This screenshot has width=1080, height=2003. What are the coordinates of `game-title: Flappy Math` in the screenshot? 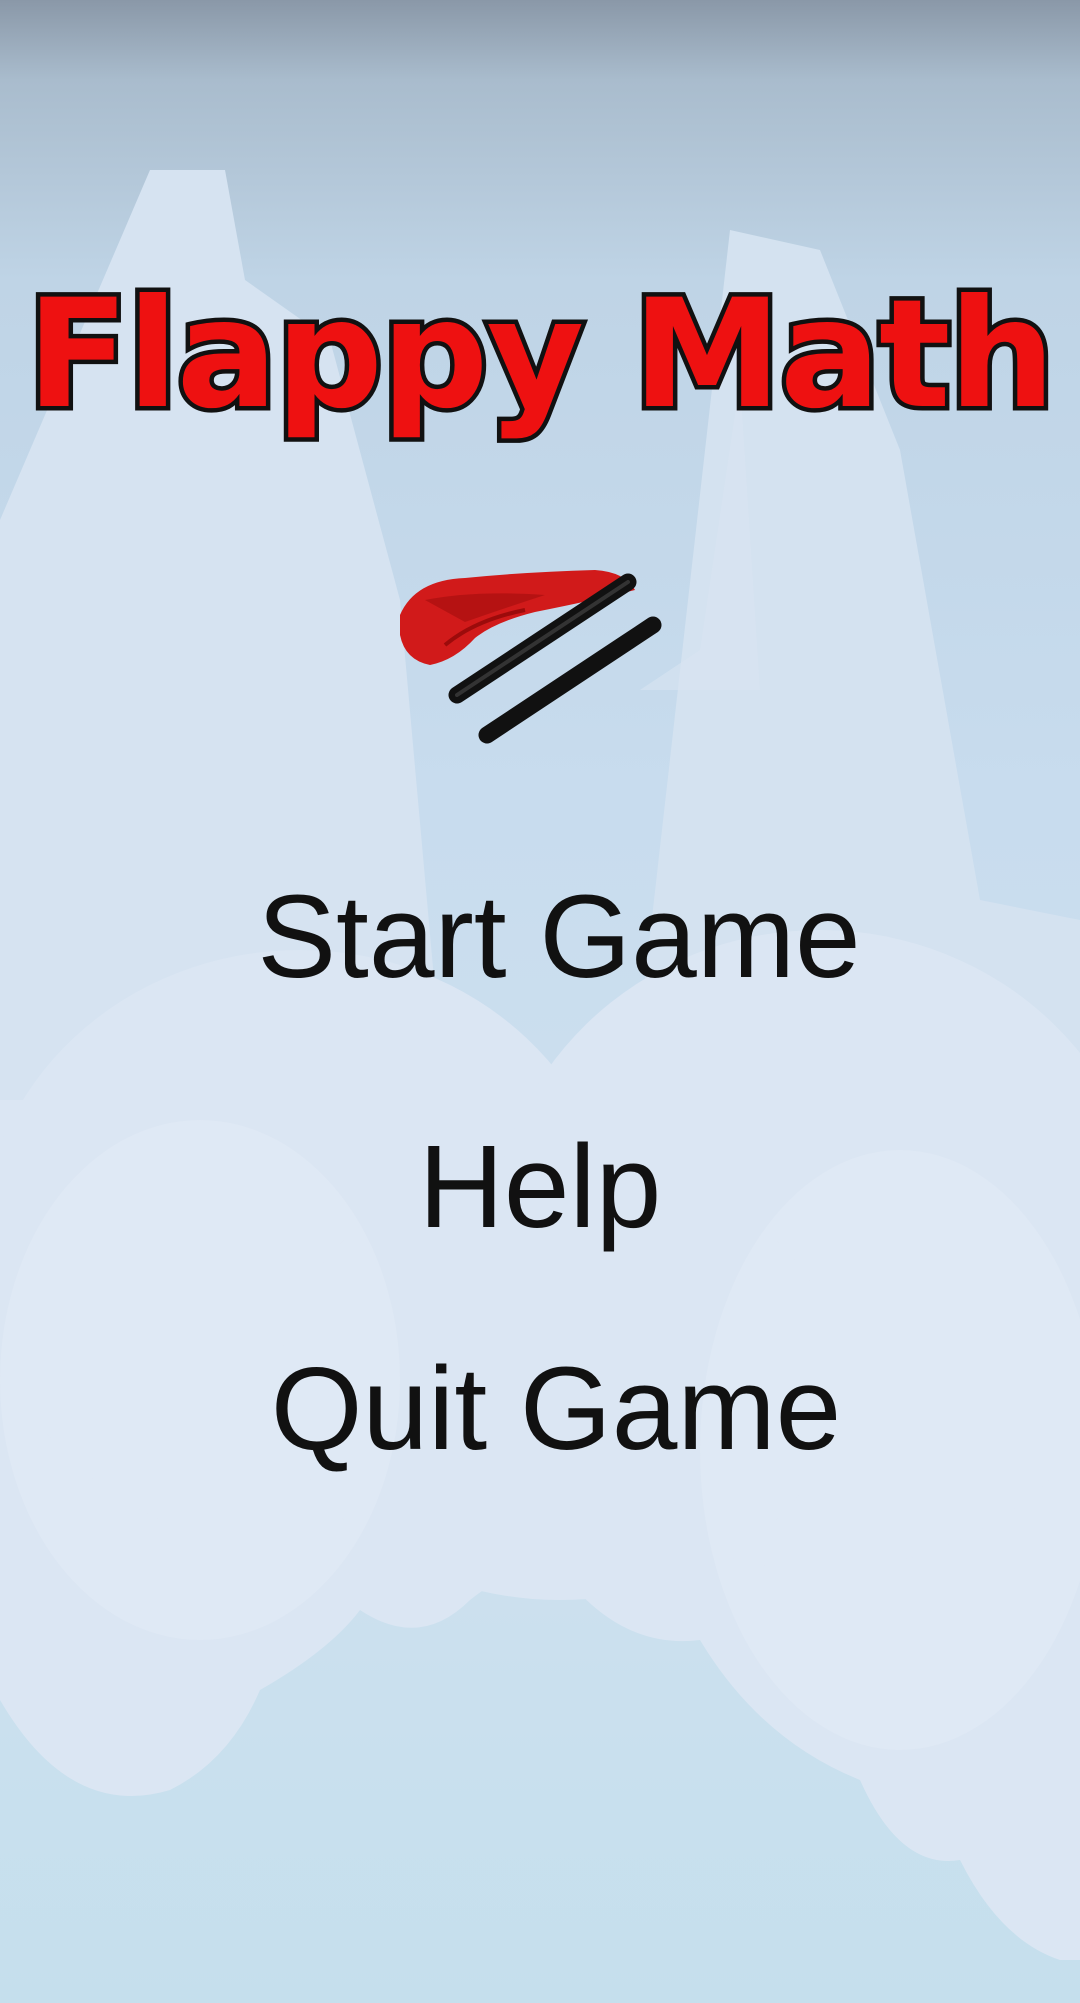 It's located at (541, 355).